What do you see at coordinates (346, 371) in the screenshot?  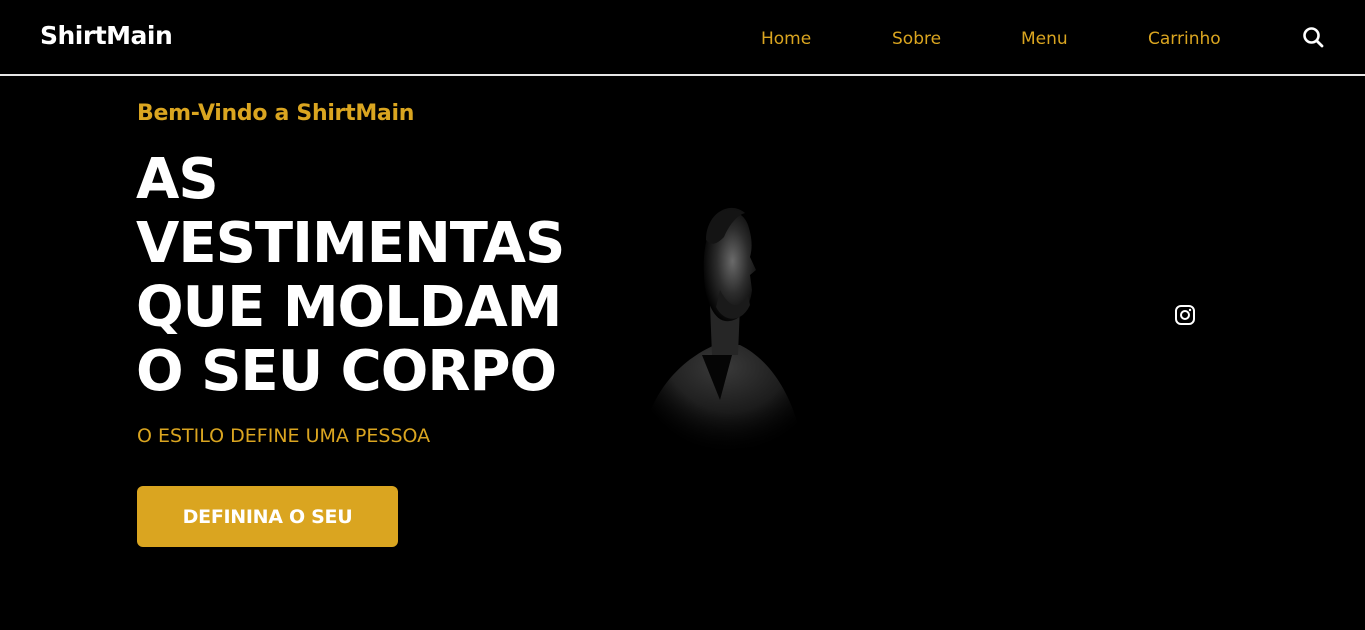 I see `headline-line: O SEU CORPO` at bounding box center [346, 371].